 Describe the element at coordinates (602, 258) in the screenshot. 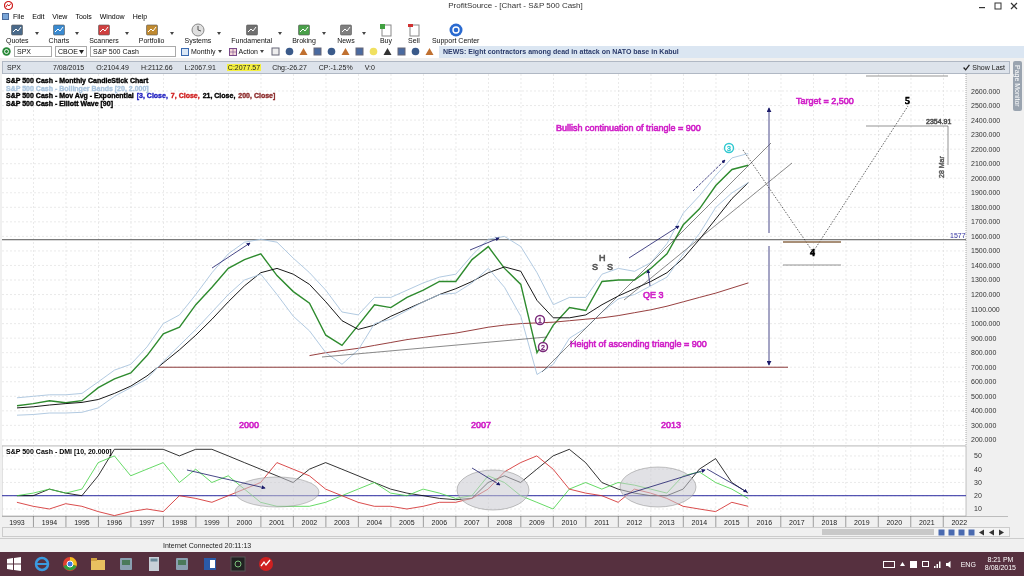

I see `chart-annotation: H` at that location.